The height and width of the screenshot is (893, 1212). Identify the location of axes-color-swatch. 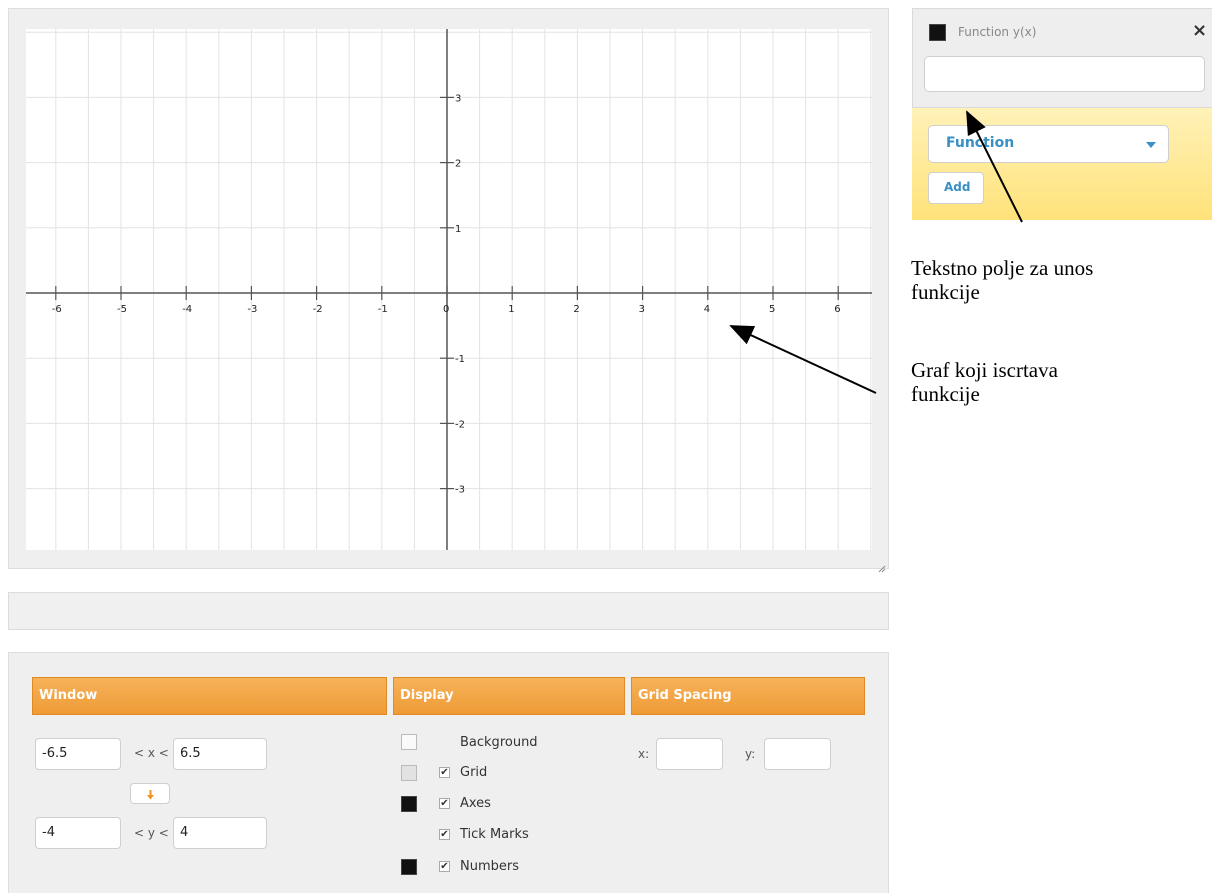
(409, 804).